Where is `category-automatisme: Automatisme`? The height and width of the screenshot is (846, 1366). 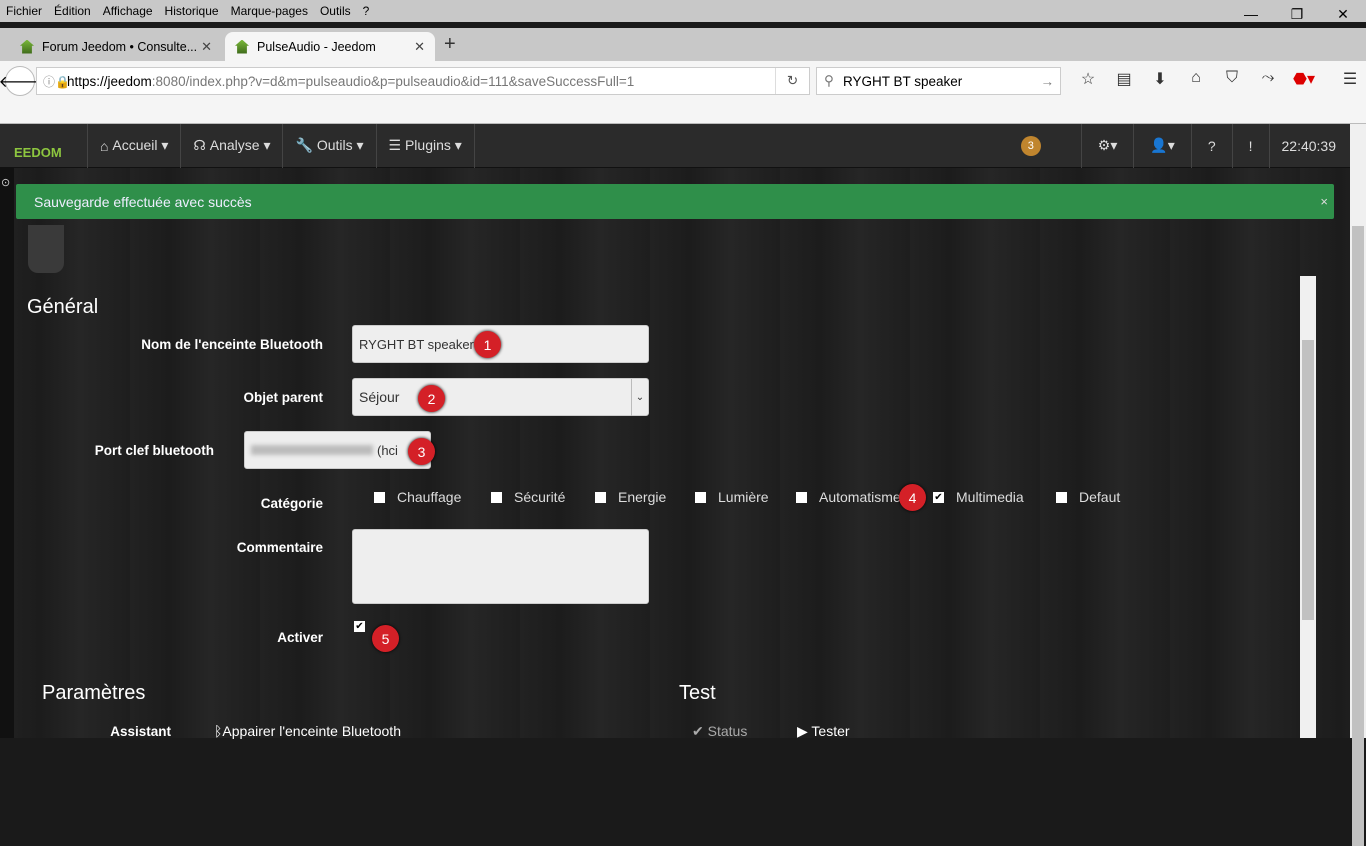 category-automatisme: Automatisme is located at coordinates (848, 497).